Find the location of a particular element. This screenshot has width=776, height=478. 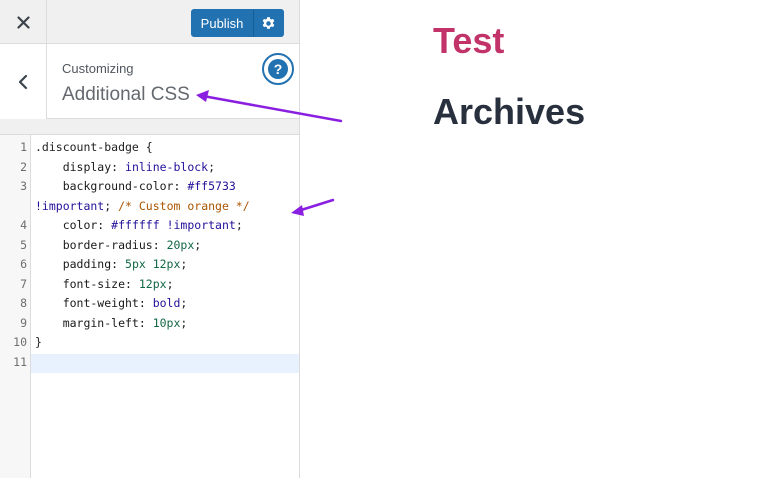

line-number: 7 is located at coordinates (23, 283).